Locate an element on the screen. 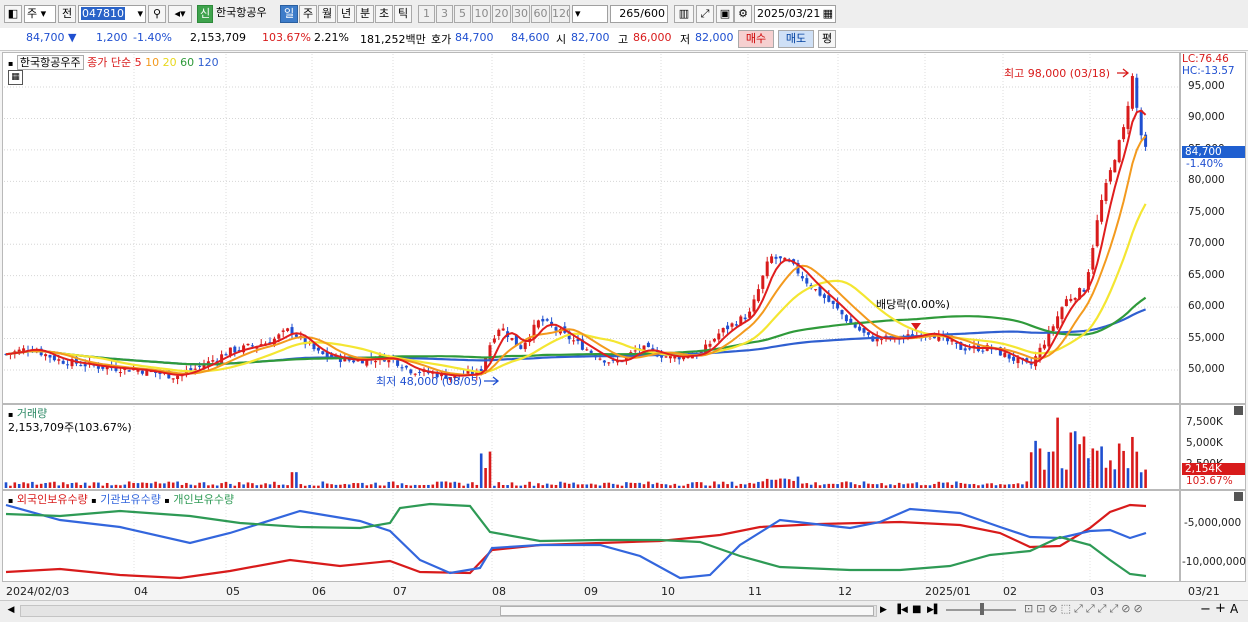 Image resolution: width=1248 pixels, height=622 pixels. lc-label: LC:76.46 is located at coordinates (1205, 59).